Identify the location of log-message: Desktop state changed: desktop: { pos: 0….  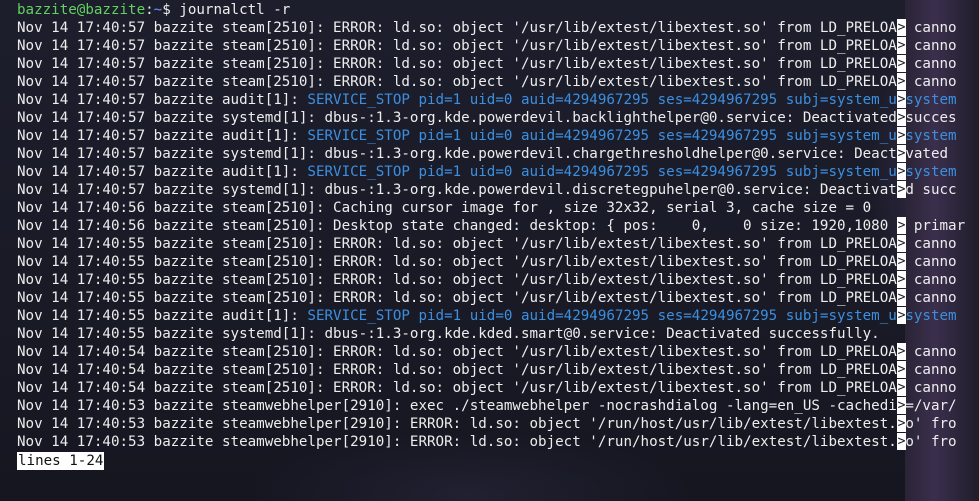
(649, 226).